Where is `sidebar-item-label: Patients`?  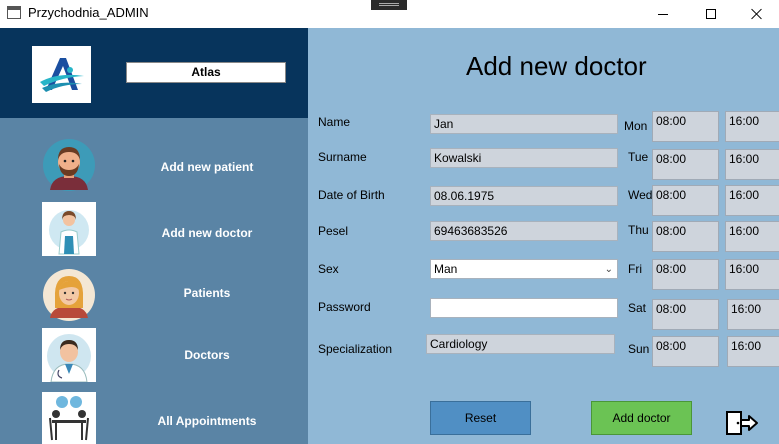 sidebar-item-label: Patients is located at coordinates (207, 293).